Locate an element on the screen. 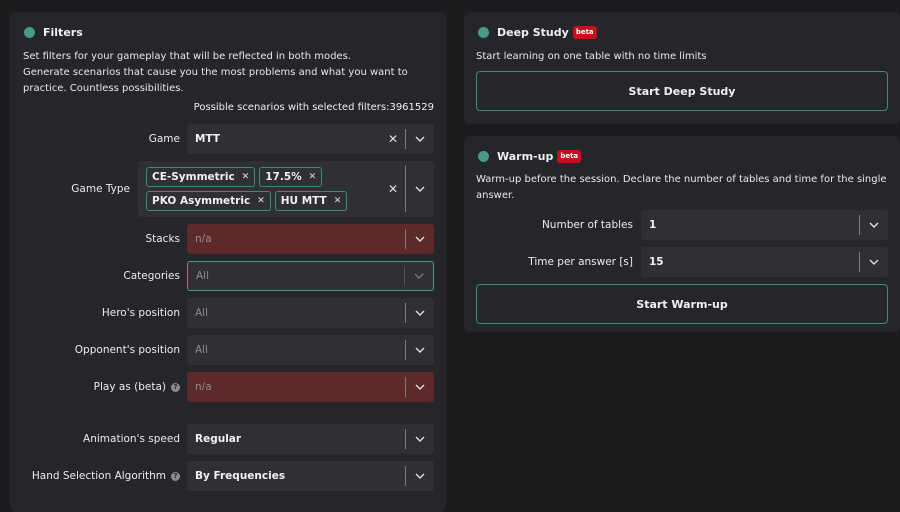  hand-selection-select: By Frequencies is located at coordinates (310, 476).